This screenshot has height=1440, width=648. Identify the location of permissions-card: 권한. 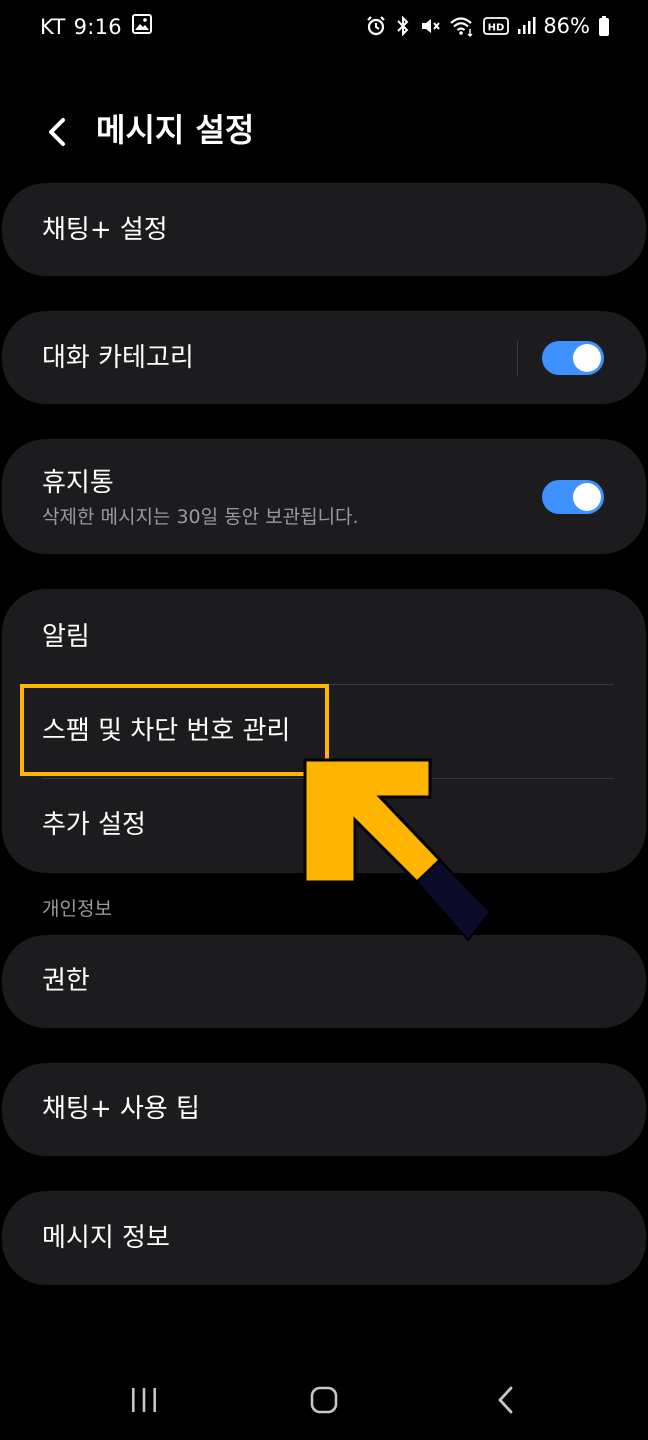
(324, 981).